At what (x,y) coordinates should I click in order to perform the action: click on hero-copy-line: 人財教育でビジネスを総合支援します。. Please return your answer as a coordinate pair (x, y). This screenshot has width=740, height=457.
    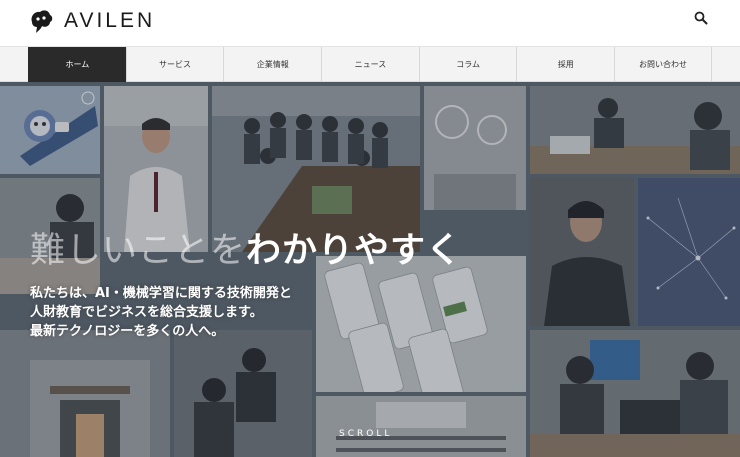
    Looking at the image, I should click on (146, 312).